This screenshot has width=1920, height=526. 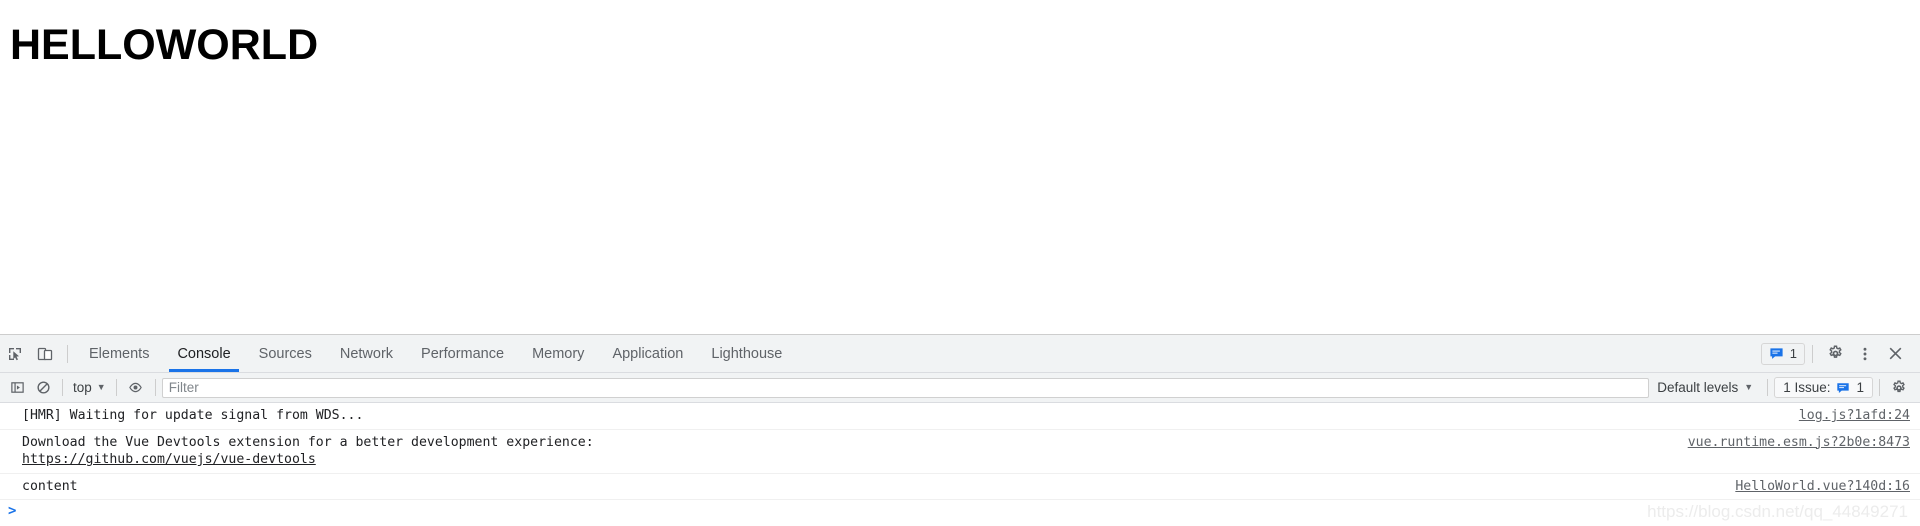 I want to click on devtools-tabbar-actions: 1, so click(x=1840, y=354).